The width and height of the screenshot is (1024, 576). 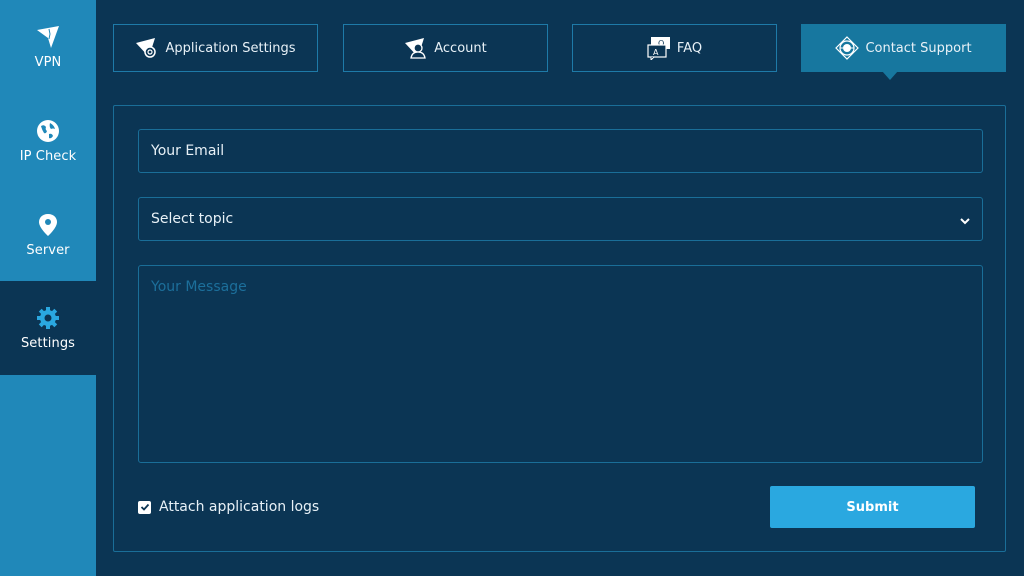 I want to click on sidebar-item-label: Settings, so click(x=48, y=343).